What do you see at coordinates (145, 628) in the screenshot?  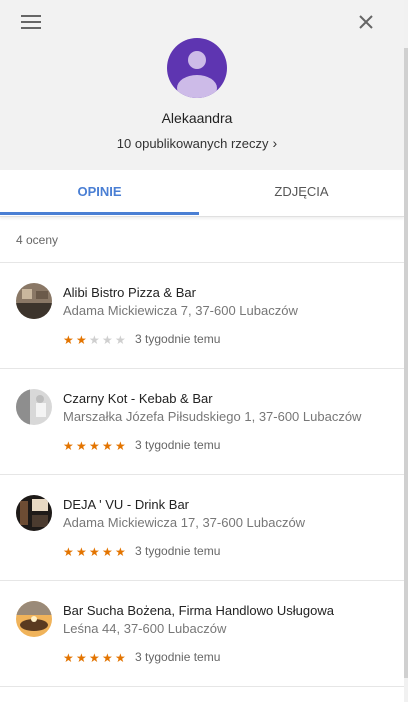 I see `place-address: Leśna 44, 37-600 Lubaczów` at bounding box center [145, 628].